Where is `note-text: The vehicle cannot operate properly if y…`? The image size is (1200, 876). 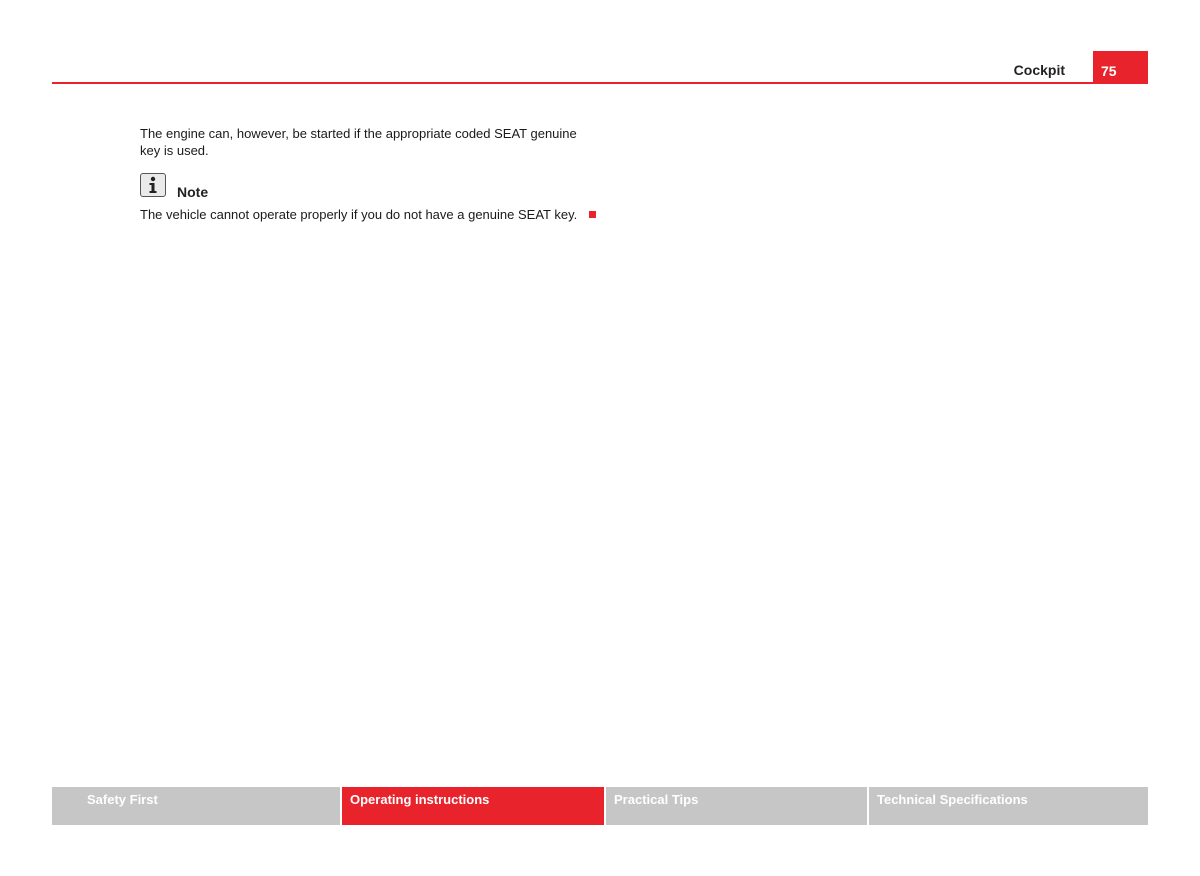
note-text: The vehicle cannot operate properly if y… is located at coordinates (359, 214).